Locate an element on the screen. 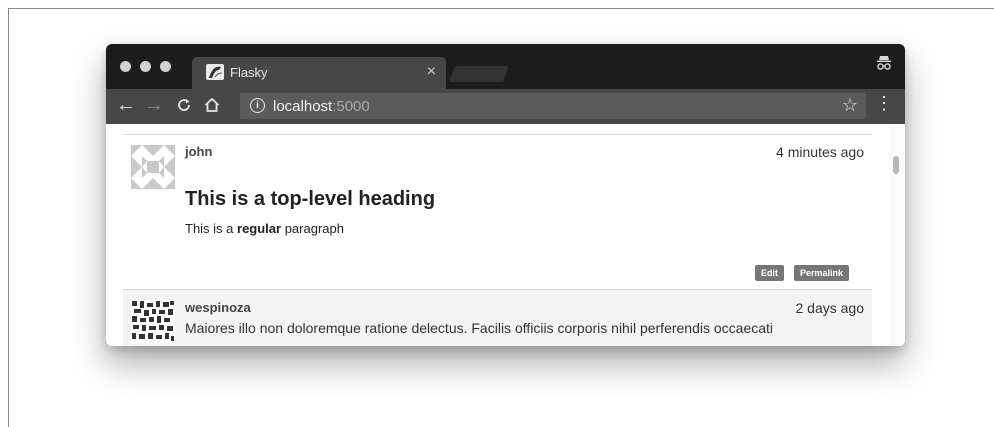 The height and width of the screenshot is (427, 994). post-heading: This is a top-level heading is located at coordinates (310, 199).